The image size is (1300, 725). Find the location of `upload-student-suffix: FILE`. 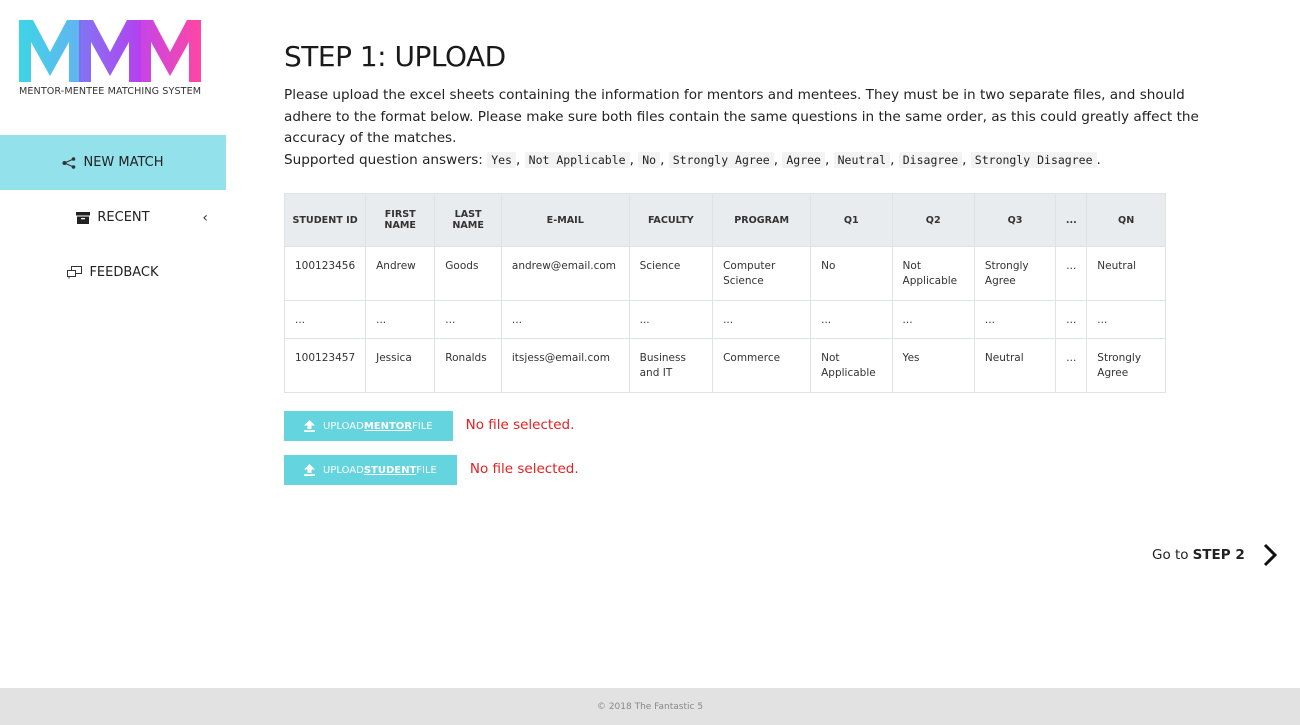

upload-student-suffix: FILE is located at coordinates (426, 470).